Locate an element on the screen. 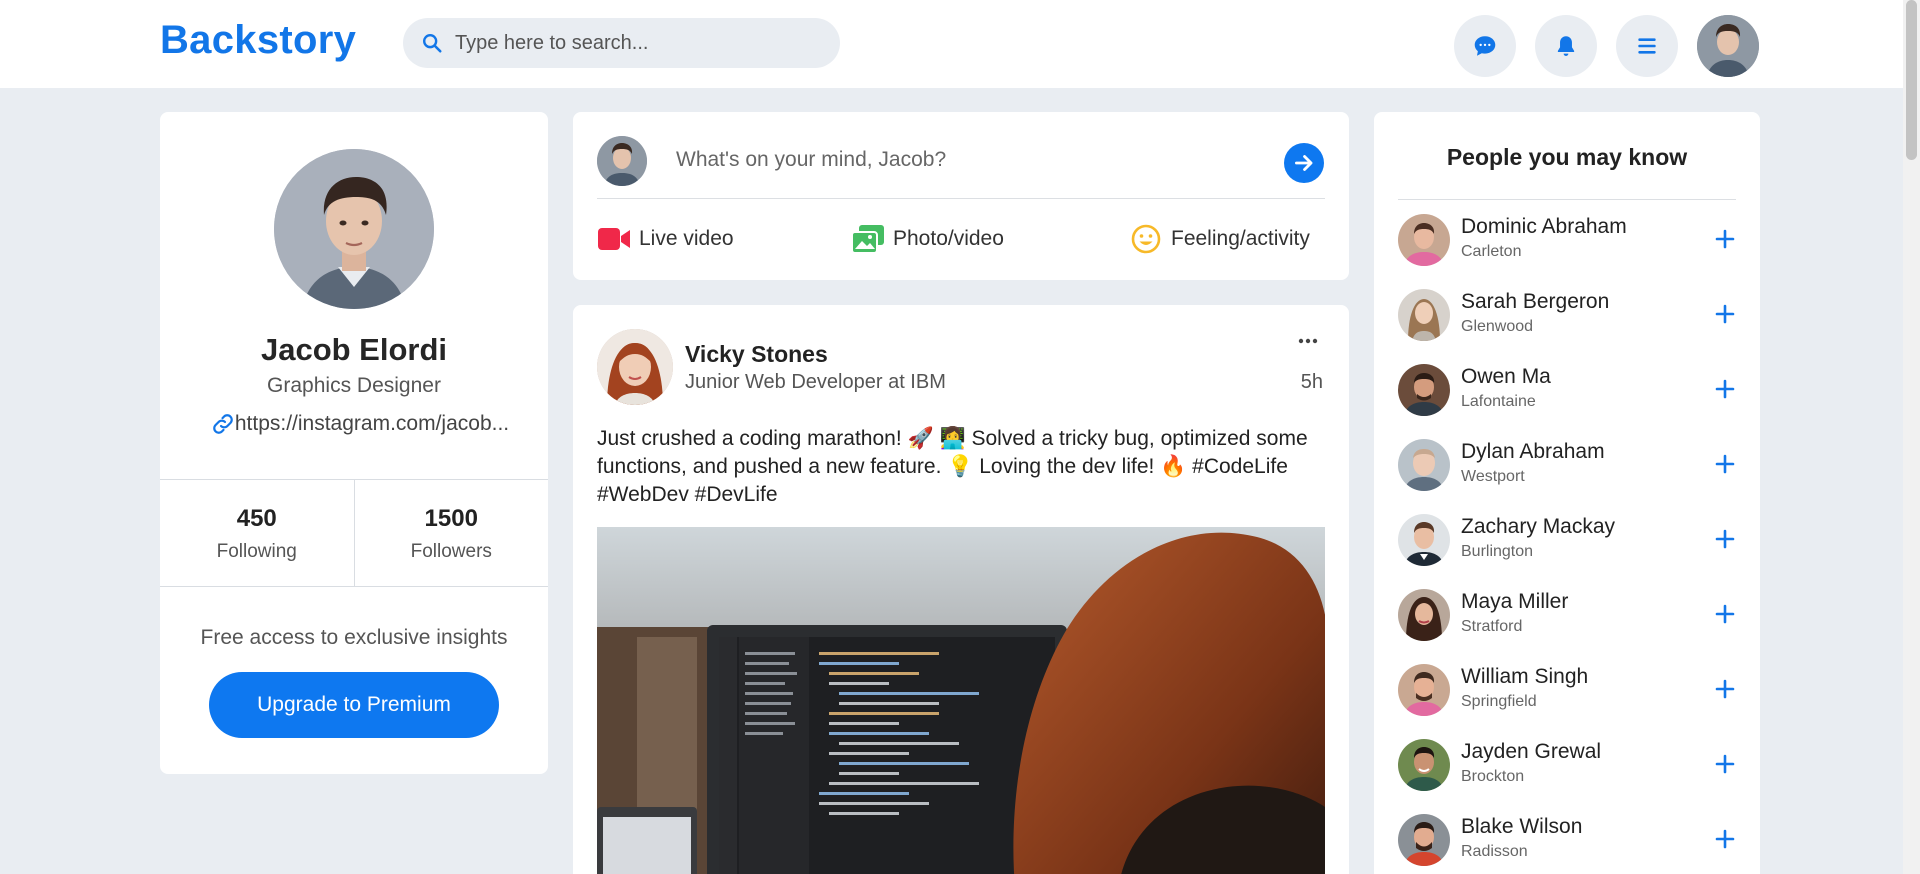 The height and width of the screenshot is (874, 1920). person-name: William Singh is located at coordinates (1524, 677).